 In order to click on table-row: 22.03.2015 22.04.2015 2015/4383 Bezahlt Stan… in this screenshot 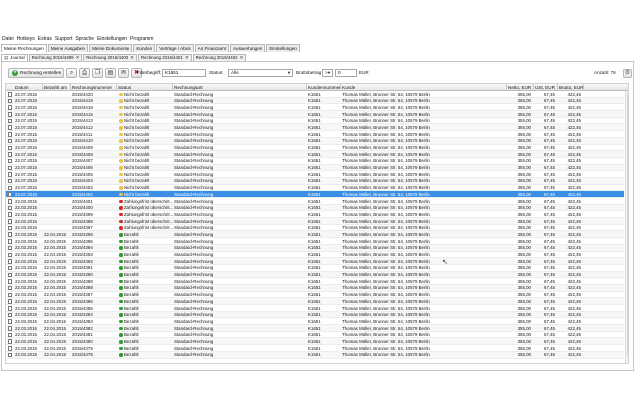, I will do `click(315, 322)`.